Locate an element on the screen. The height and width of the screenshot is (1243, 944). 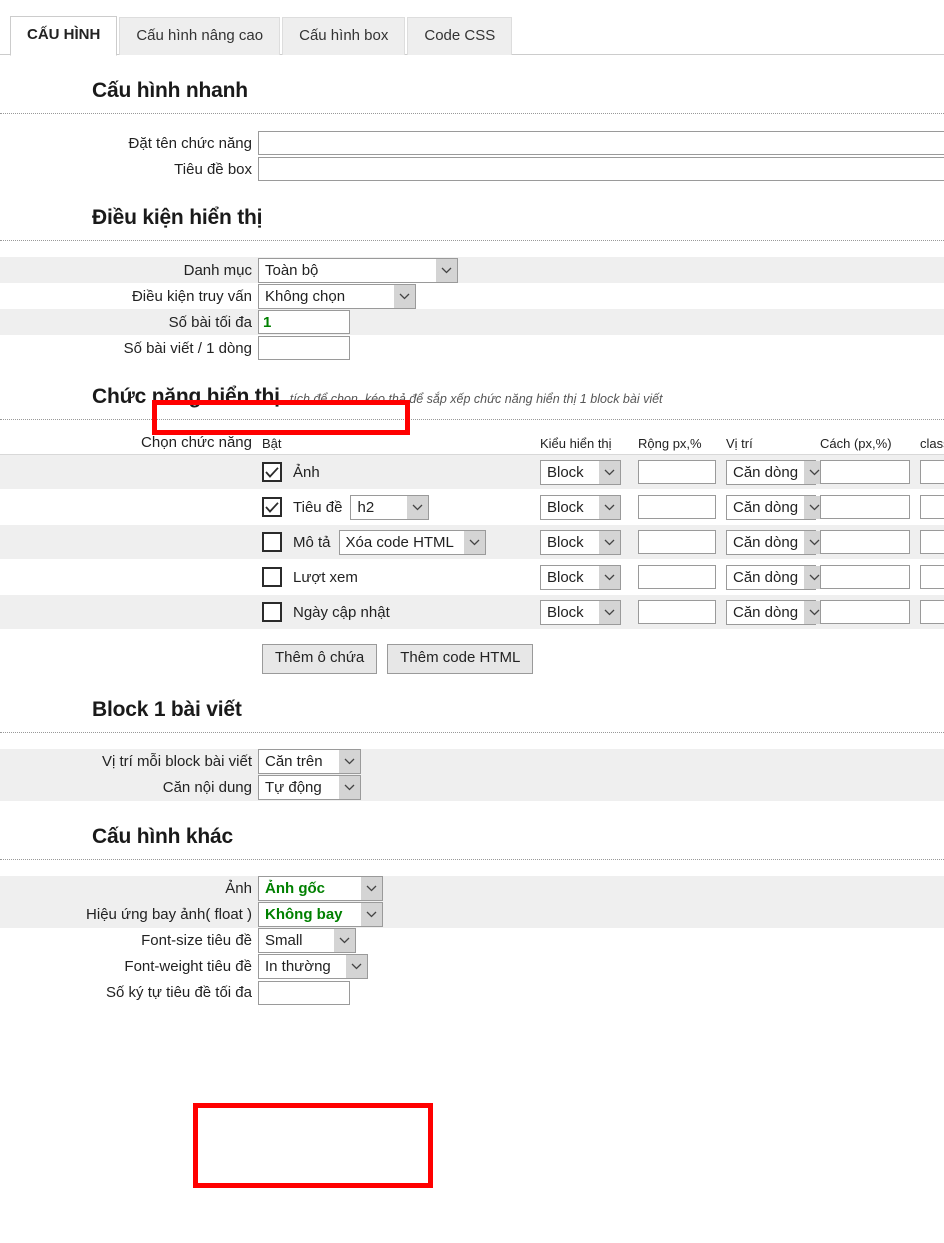
section-header: Điều kiện hiển thị is located at coordinates (472, 208).